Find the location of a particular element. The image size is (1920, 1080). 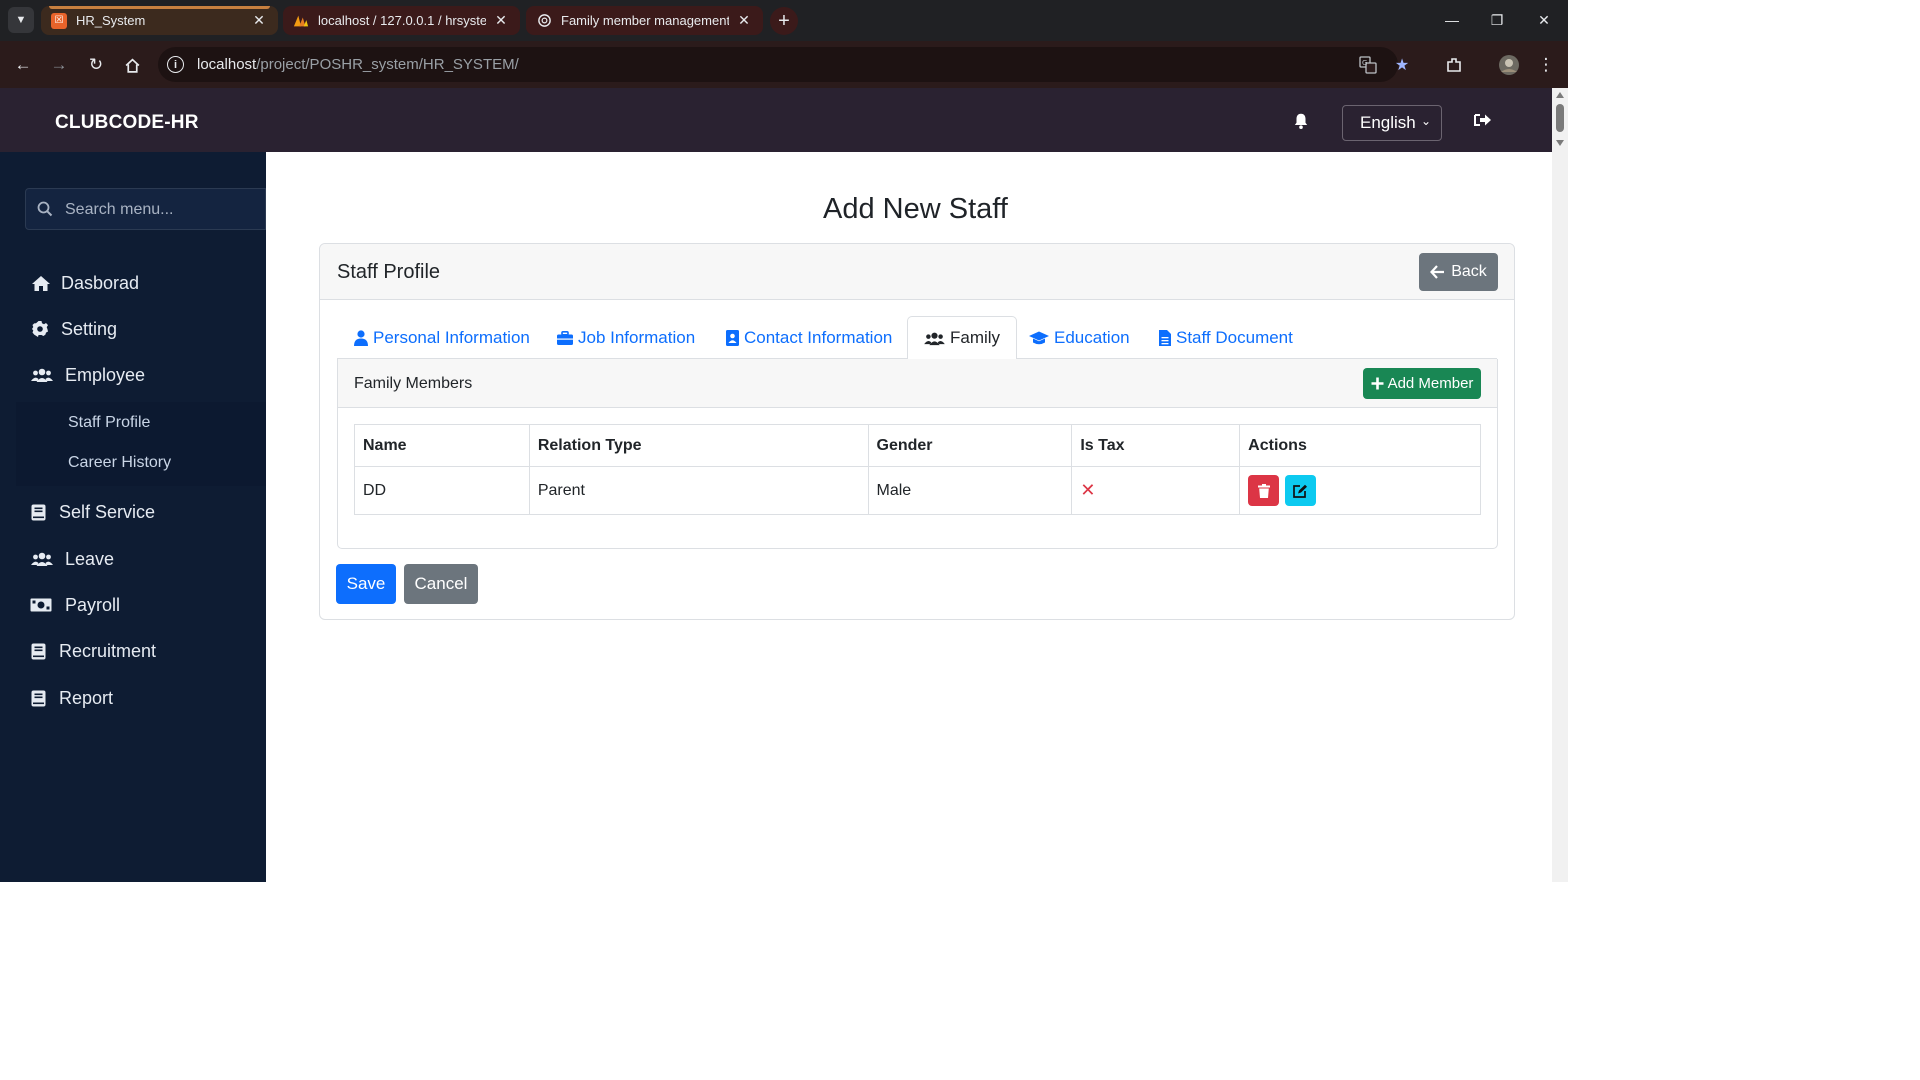

add-member-button: Add Member is located at coordinates (1422, 383).